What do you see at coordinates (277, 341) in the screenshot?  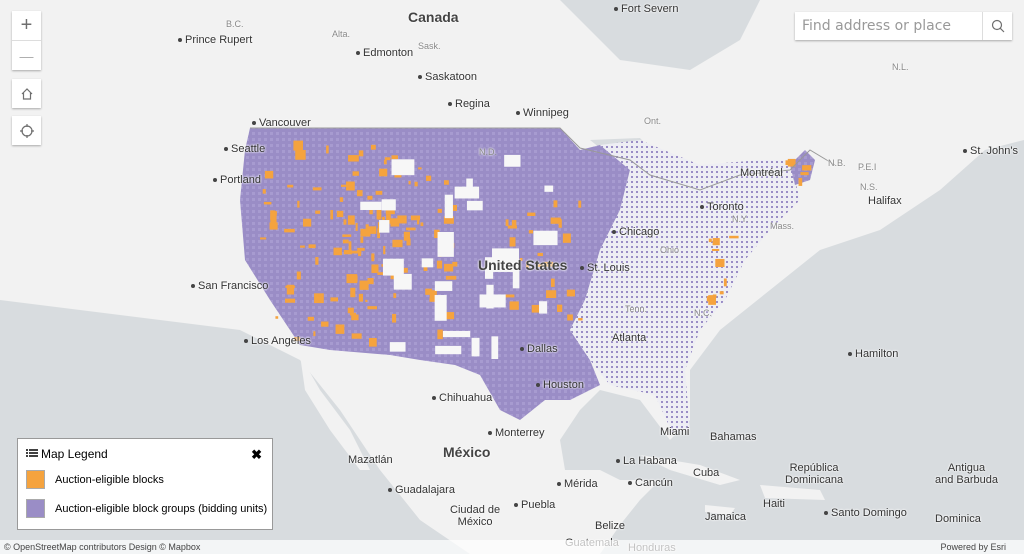 I see `map-label: Los Angeles` at bounding box center [277, 341].